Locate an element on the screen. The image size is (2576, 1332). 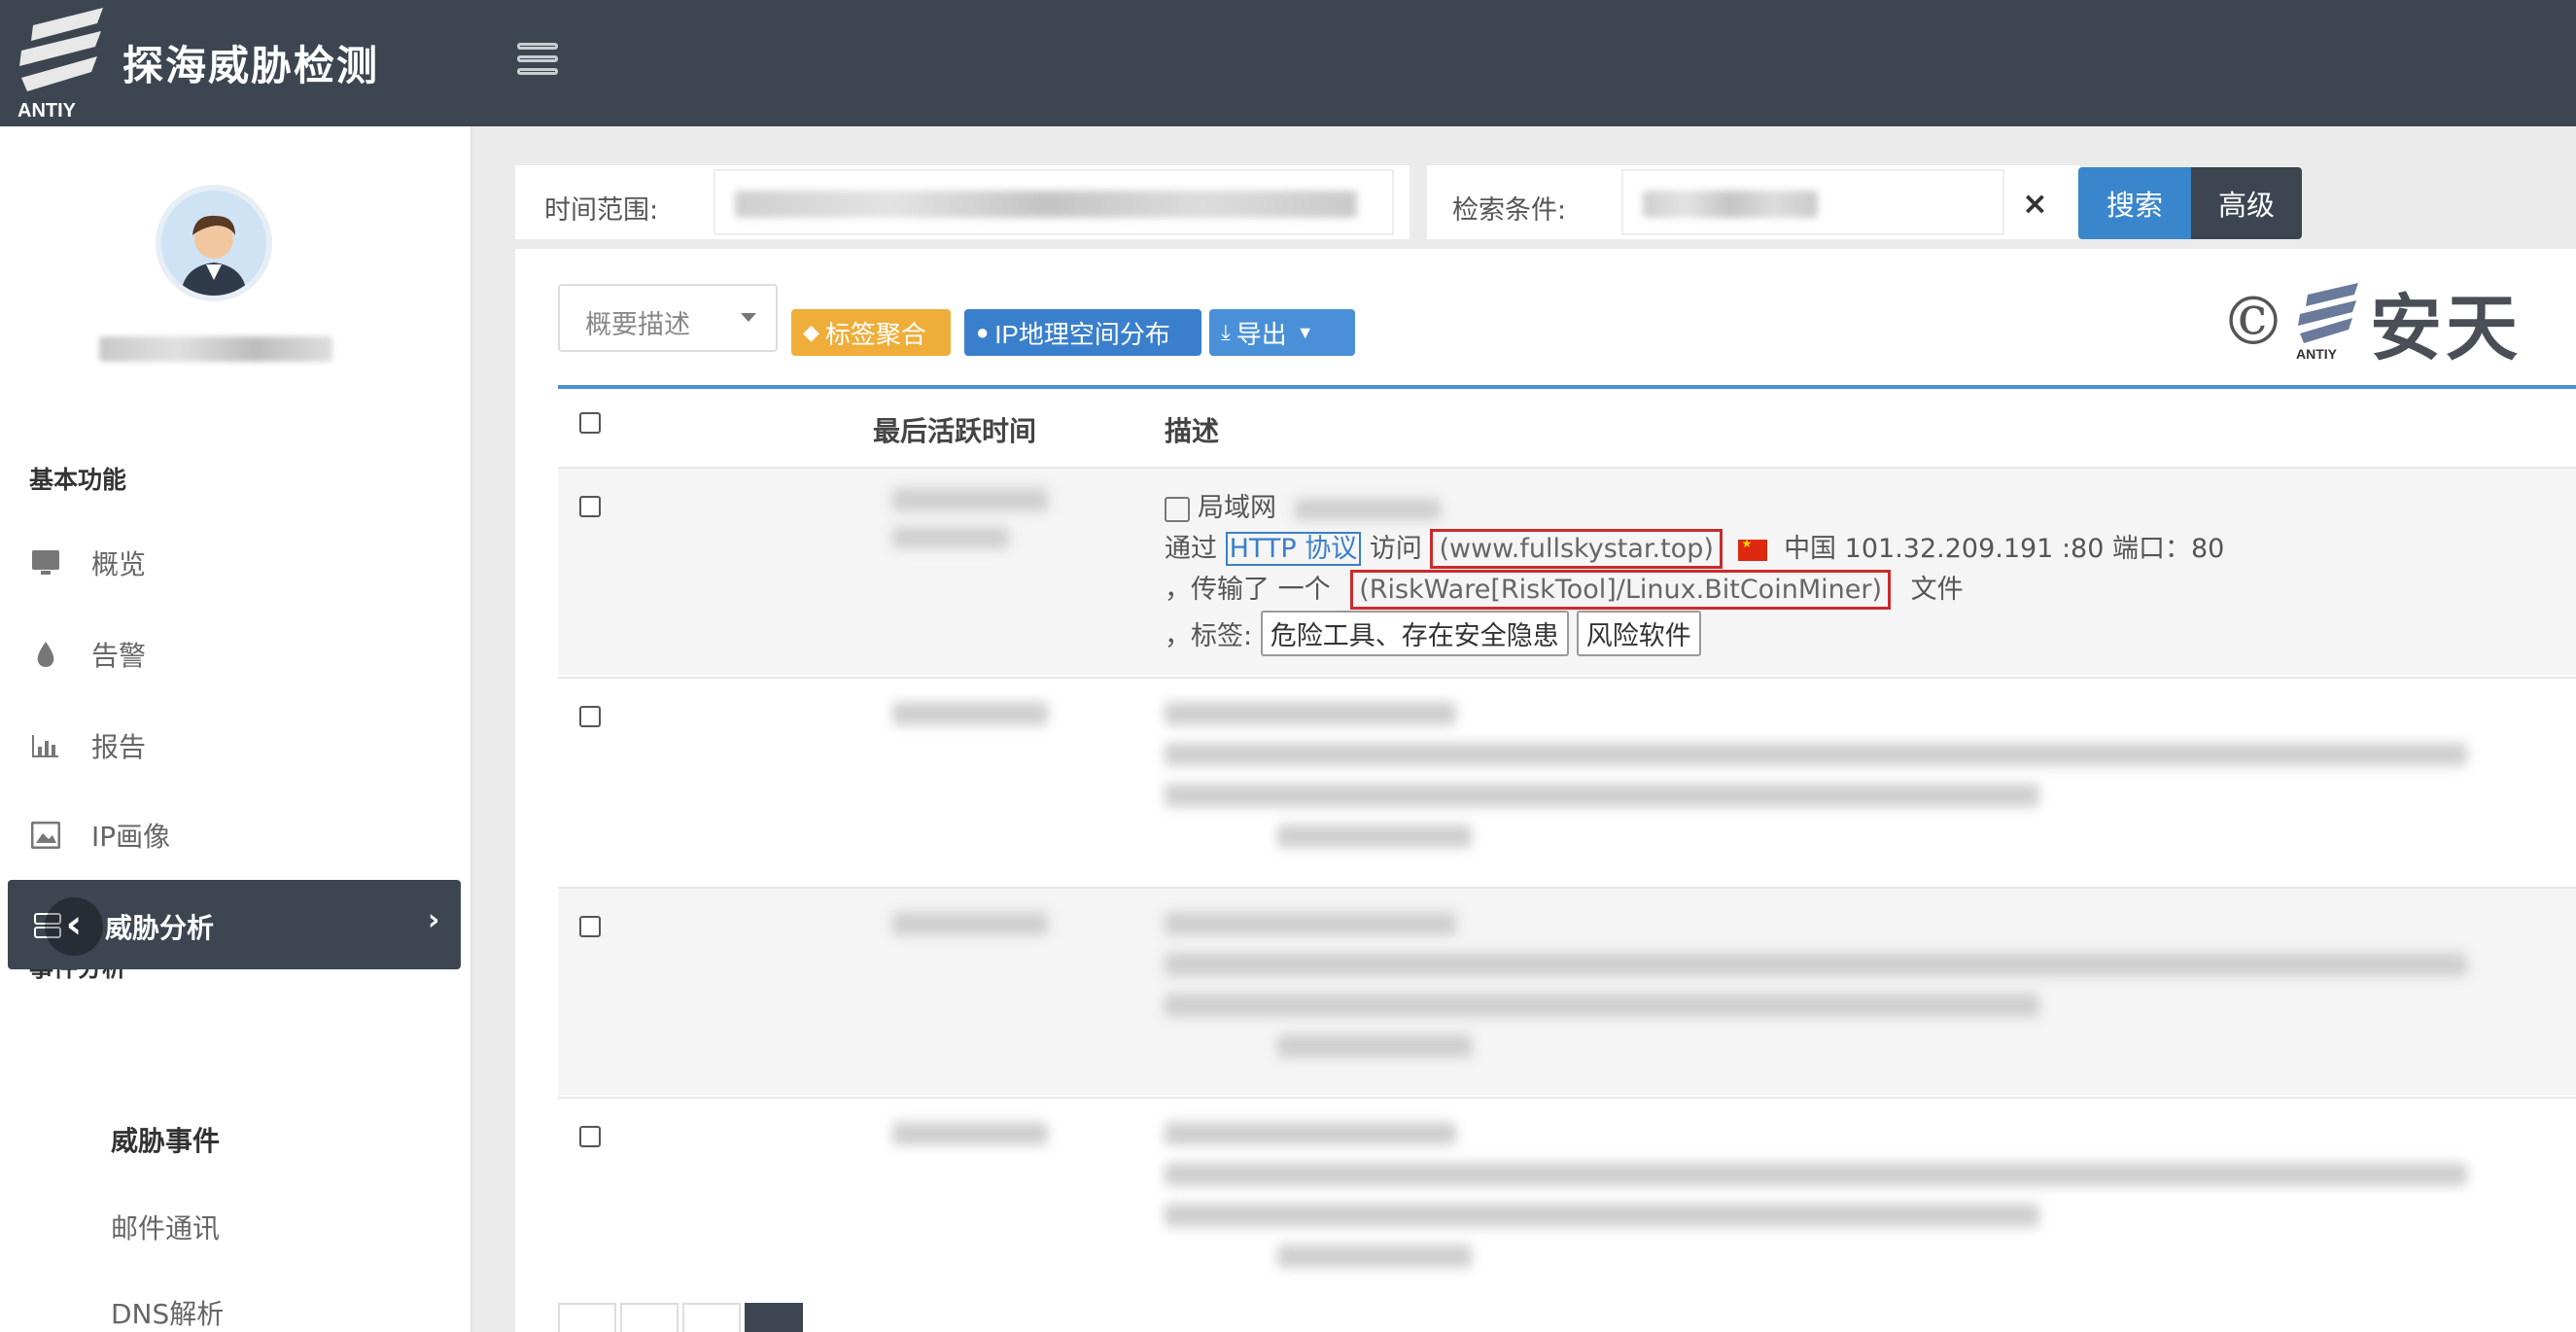
sidebar-item-ip-profile: IP画像 is located at coordinates (233, 835).